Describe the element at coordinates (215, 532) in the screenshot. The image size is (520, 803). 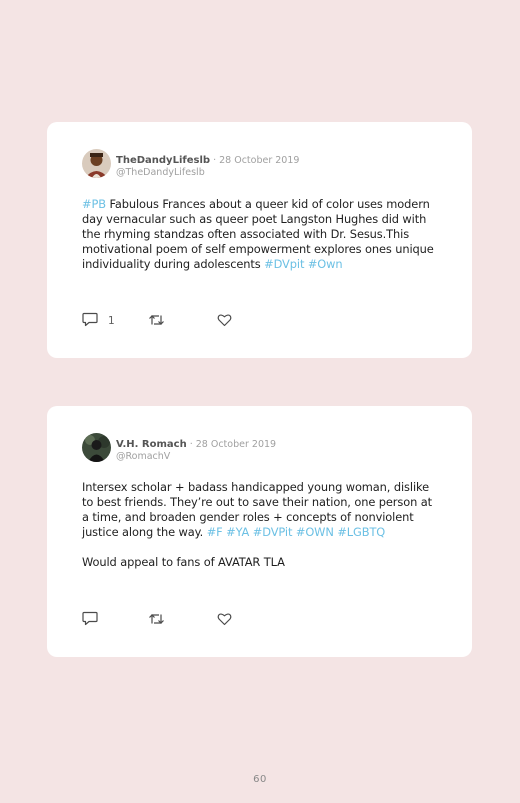
I see `hashtag: #F` at that location.